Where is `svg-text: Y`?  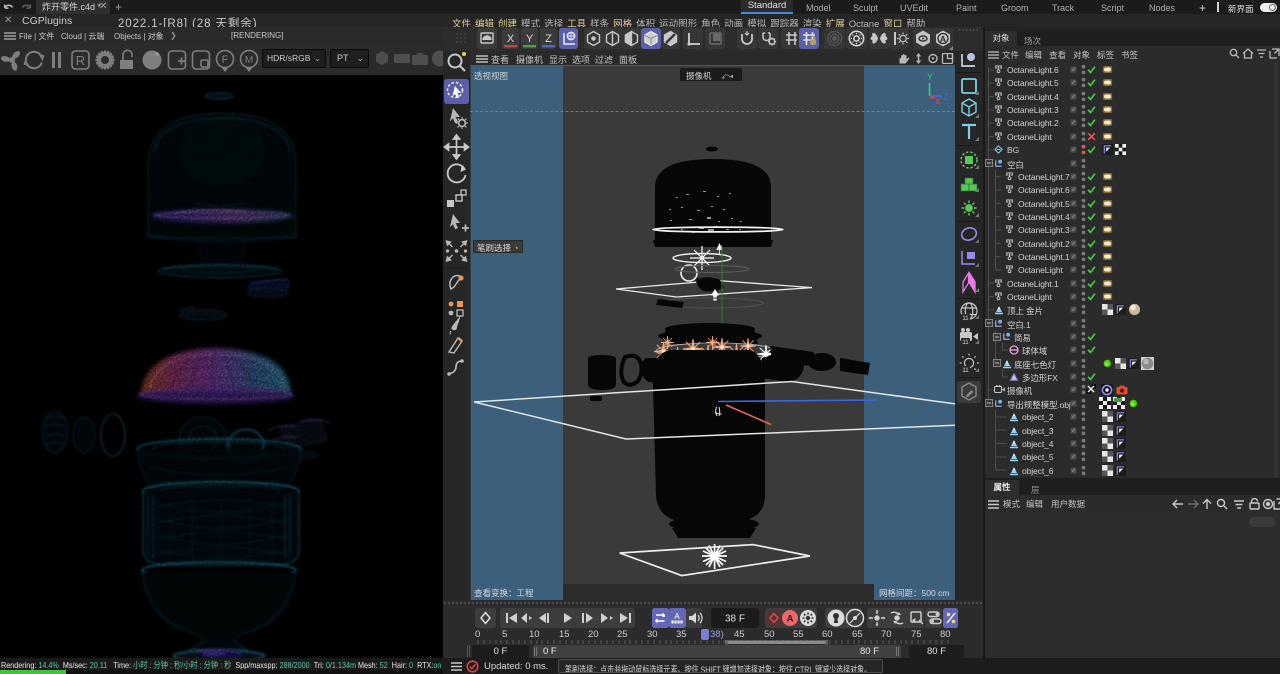
svg-text: Y is located at coordinates (530, 39).